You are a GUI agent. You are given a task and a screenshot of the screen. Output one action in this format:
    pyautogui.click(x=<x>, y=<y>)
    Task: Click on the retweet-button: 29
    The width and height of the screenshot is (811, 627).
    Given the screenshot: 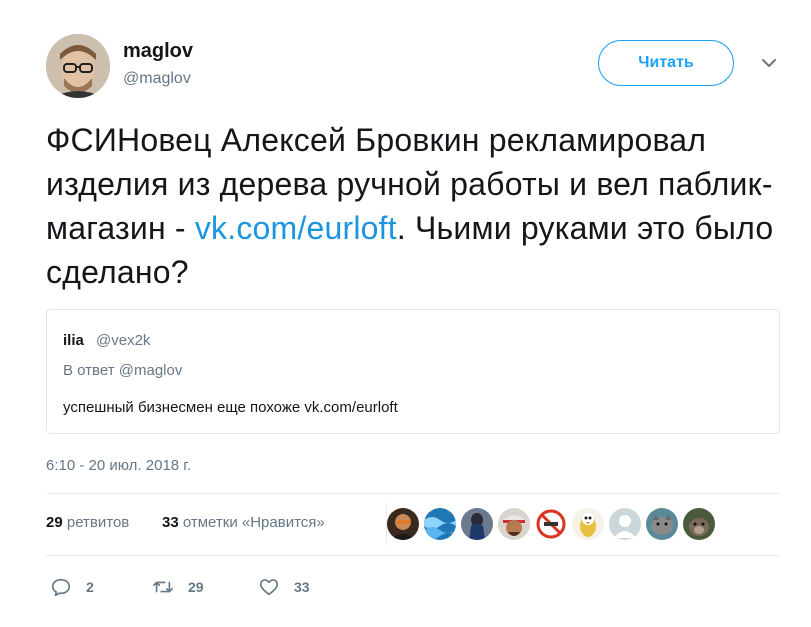 What is the action you would take?
    pyautogui.click(x=178, y=587)
    